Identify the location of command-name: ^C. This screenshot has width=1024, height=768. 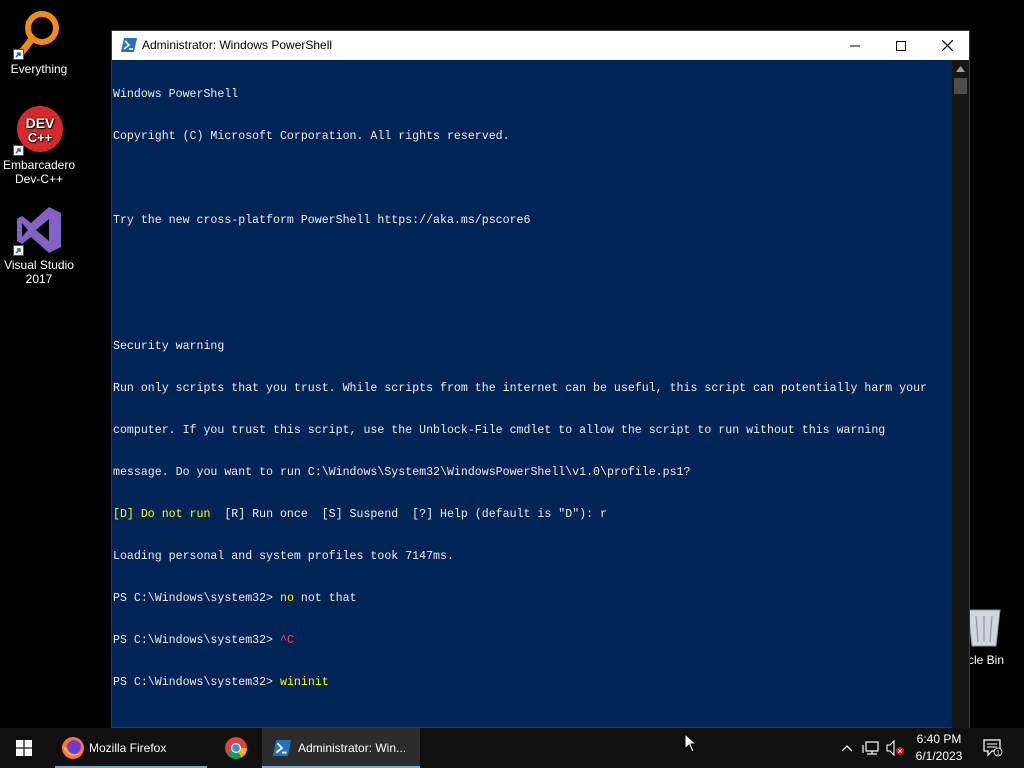
(286, 640).